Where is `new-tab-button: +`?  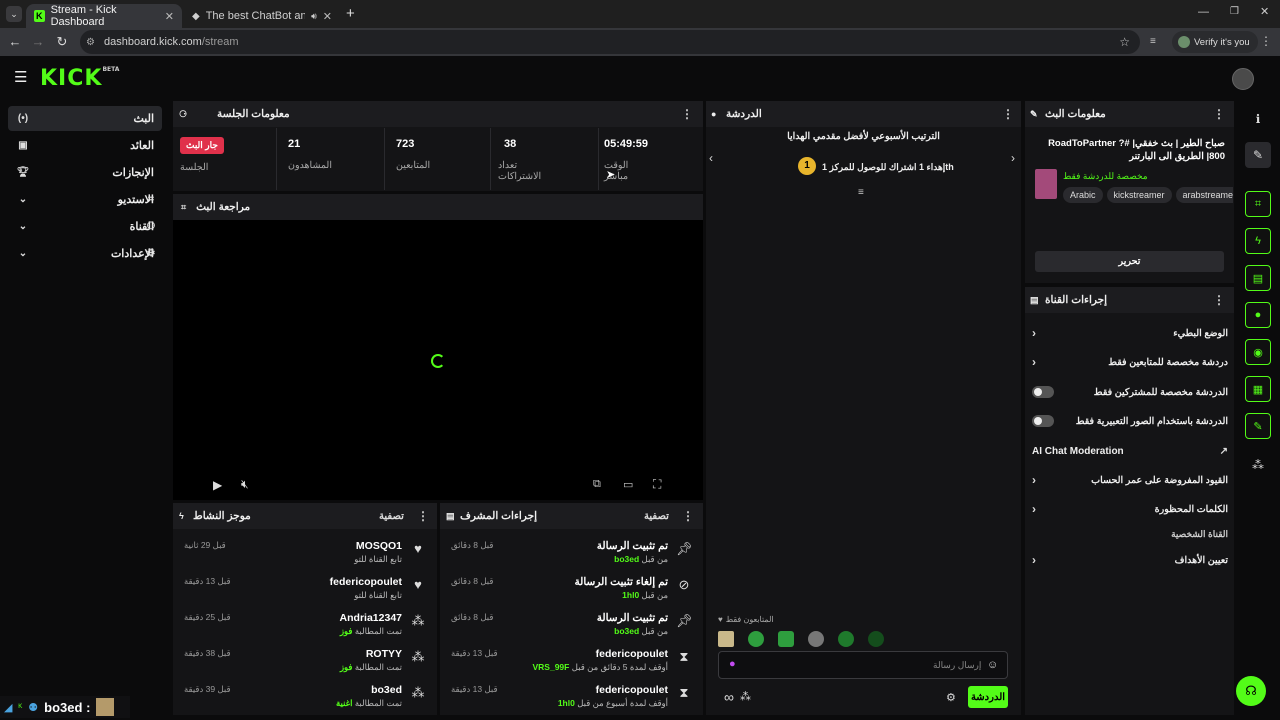
new-tab-button: + is located at coordinates (350, 13).